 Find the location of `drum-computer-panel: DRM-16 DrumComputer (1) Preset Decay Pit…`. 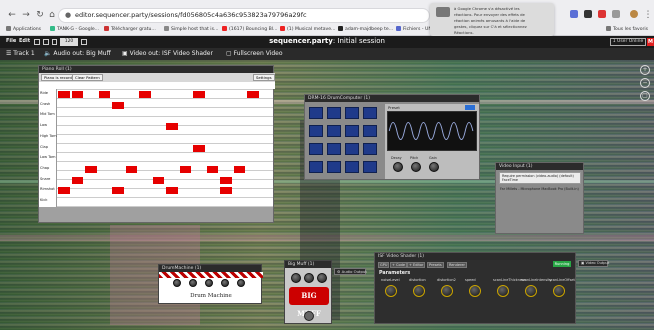

drum-computer-panel: DRM-16 DrumComputer (1) Preset Decay Pit… is located at coordinates (392, 137).